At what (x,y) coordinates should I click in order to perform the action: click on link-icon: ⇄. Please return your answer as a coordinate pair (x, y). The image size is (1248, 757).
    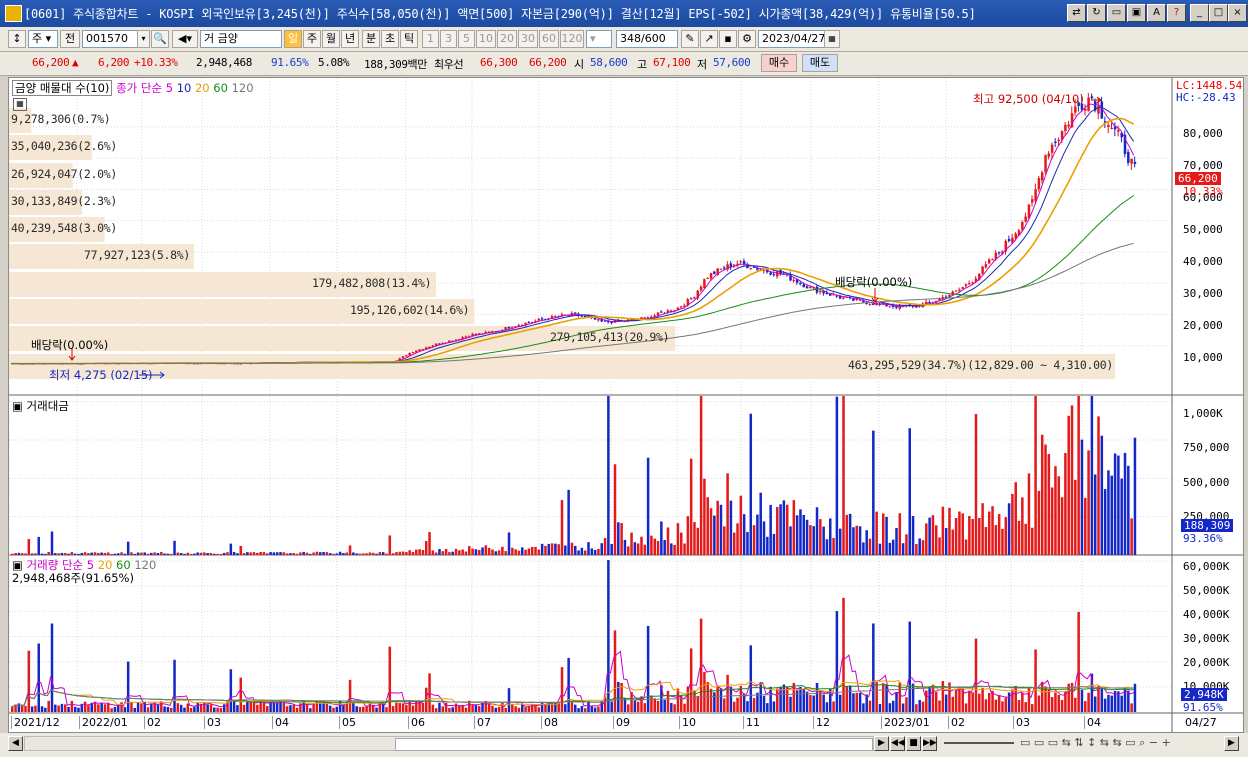
    Looking at the image, I should click on (1076, 13).